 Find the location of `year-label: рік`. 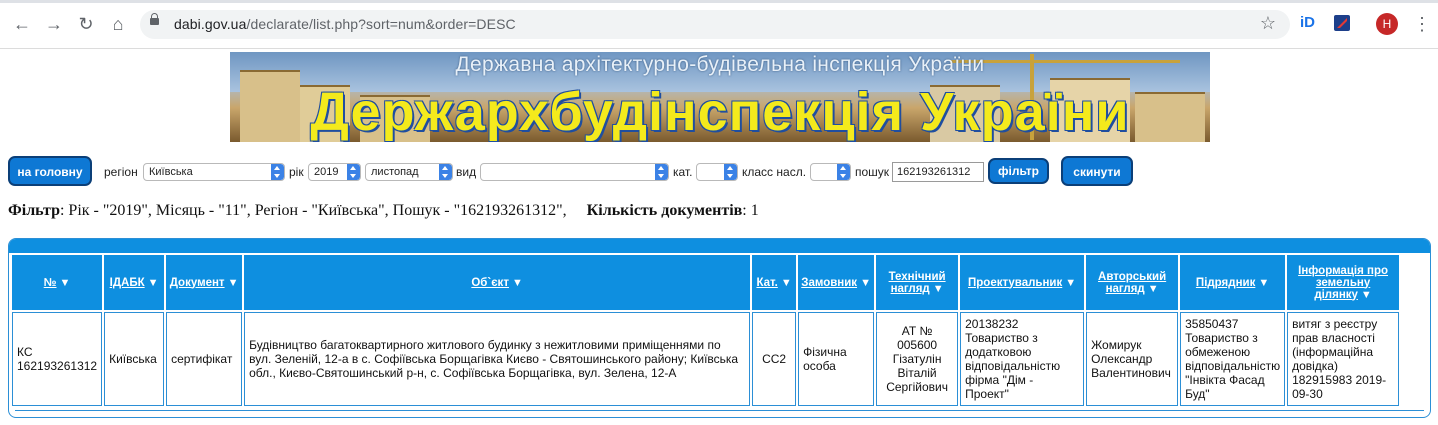

year-label: рік is located at coordinates (296, 172).